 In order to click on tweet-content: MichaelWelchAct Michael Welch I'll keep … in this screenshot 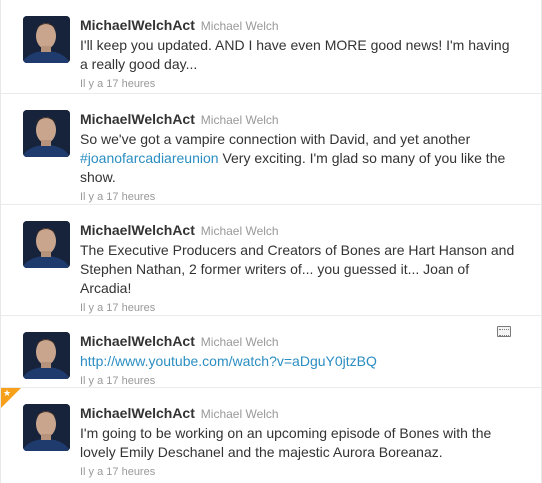, I will do `click(300, 53)`.